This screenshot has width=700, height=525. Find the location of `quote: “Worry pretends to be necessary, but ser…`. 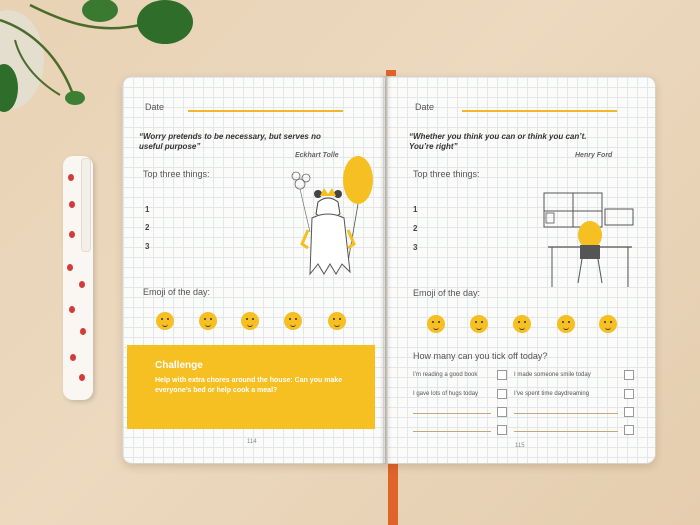

quote: “Worry pretends to be necessary, but ser… is located at coordinates (230, 141).